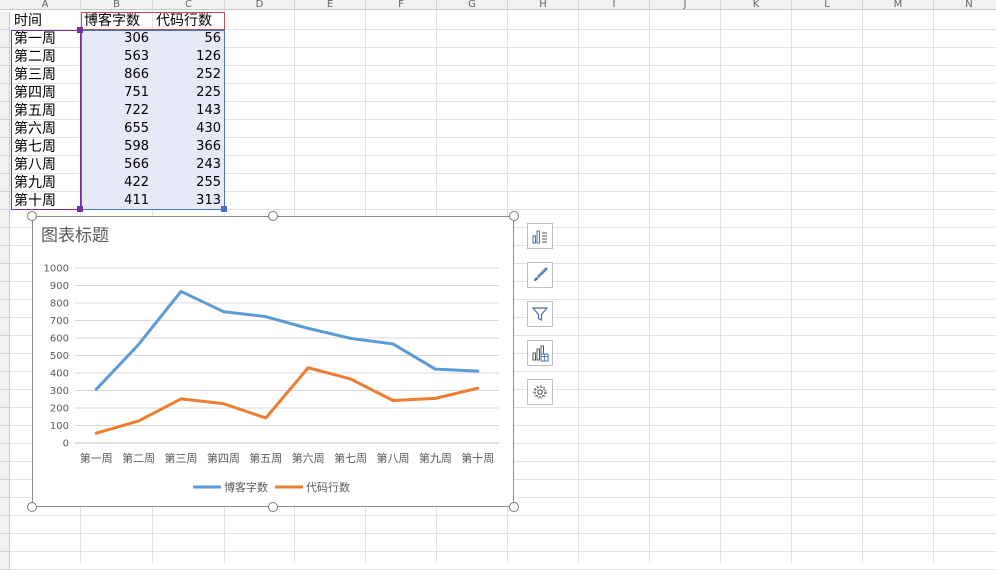 The width and height of the screenshot is (996, 570). What do you see at coordinates (435, 458) in the screenshot?
I see `x-tick-label: 第九周` at bounding box center [435, 458].